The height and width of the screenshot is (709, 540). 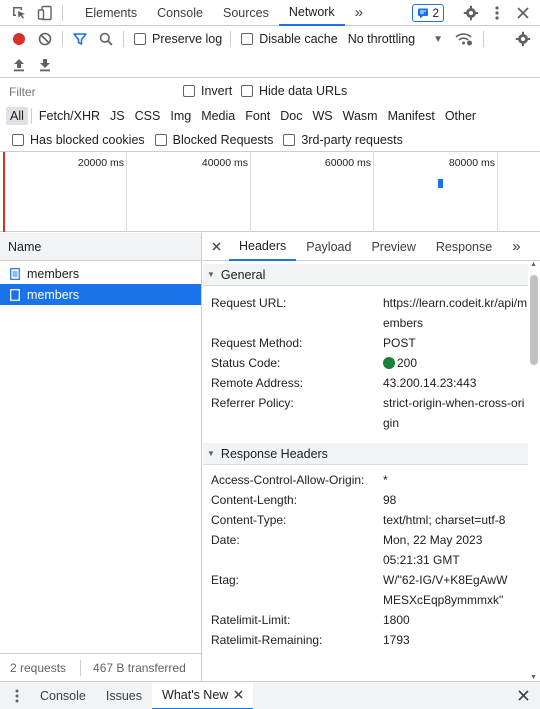 I want to click on status-ok-dot, so click(x=389, y=363).